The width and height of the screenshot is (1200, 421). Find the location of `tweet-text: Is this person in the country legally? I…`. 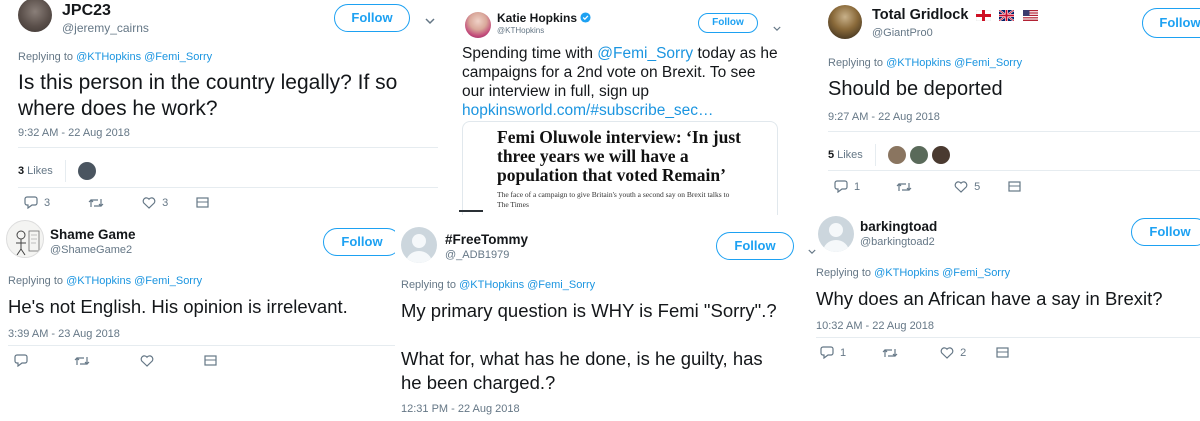

tweet-text: Is this person in the country legally? I… is located at coordinates (207, 96).